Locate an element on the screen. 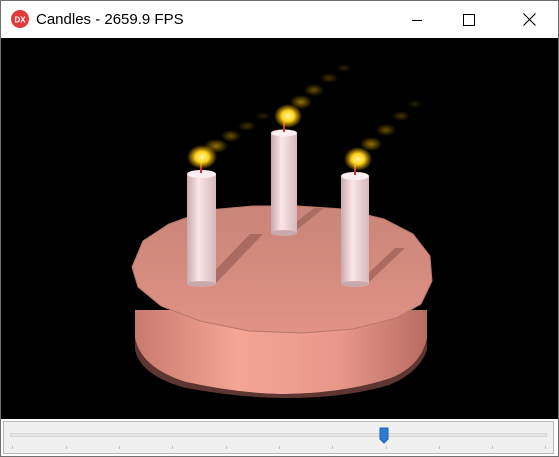  app-icon-text: DX is located at coordinates (20, 20).